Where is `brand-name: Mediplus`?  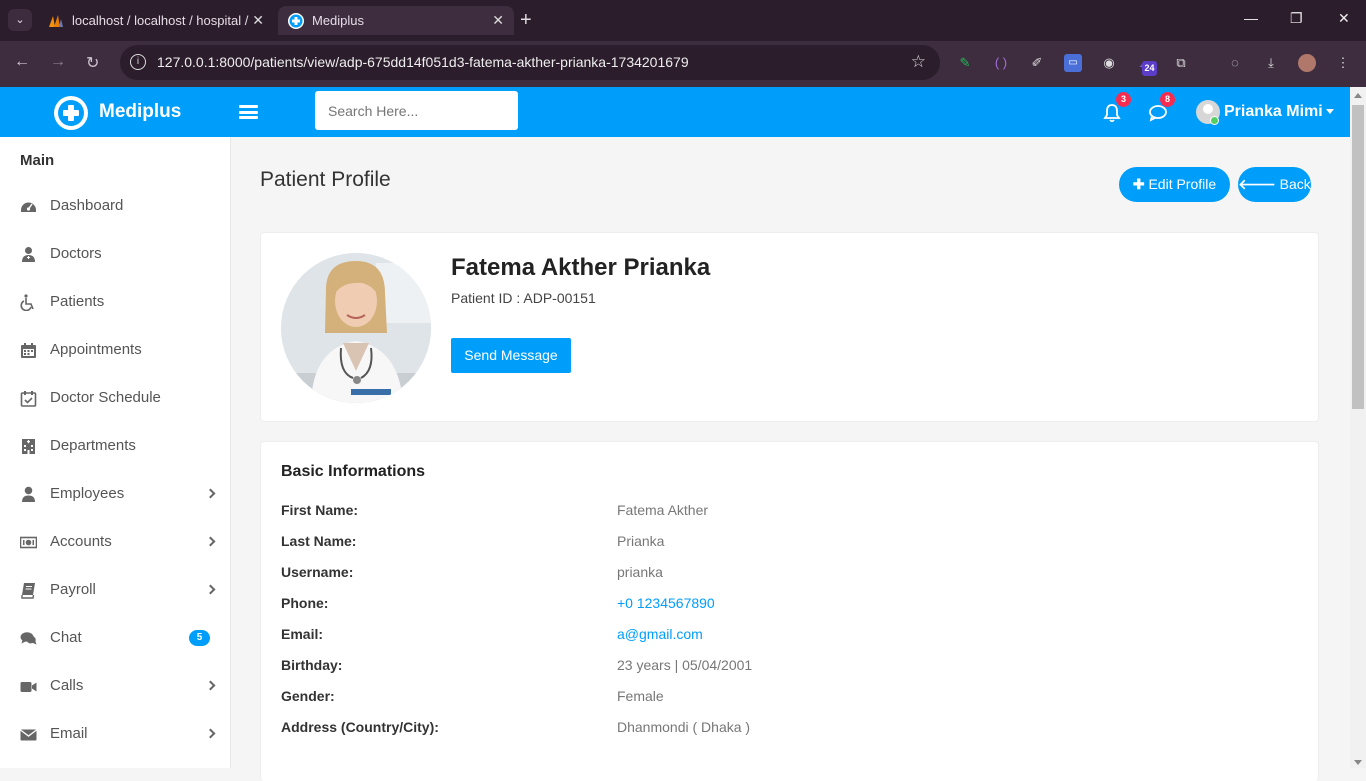
brand-name: Mediplus is located at coordinates (140, 112).